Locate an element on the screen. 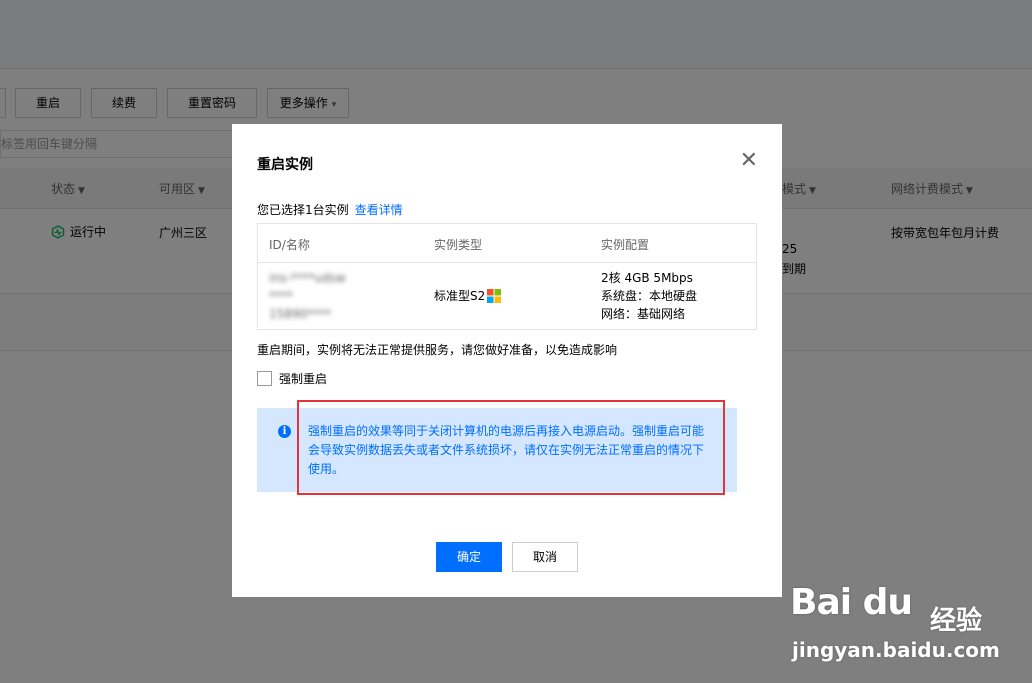 Image resolution: width=1032 pixels, height=683 pixels. instance-id: ins-****udsw is located at coordinates (307, 278).